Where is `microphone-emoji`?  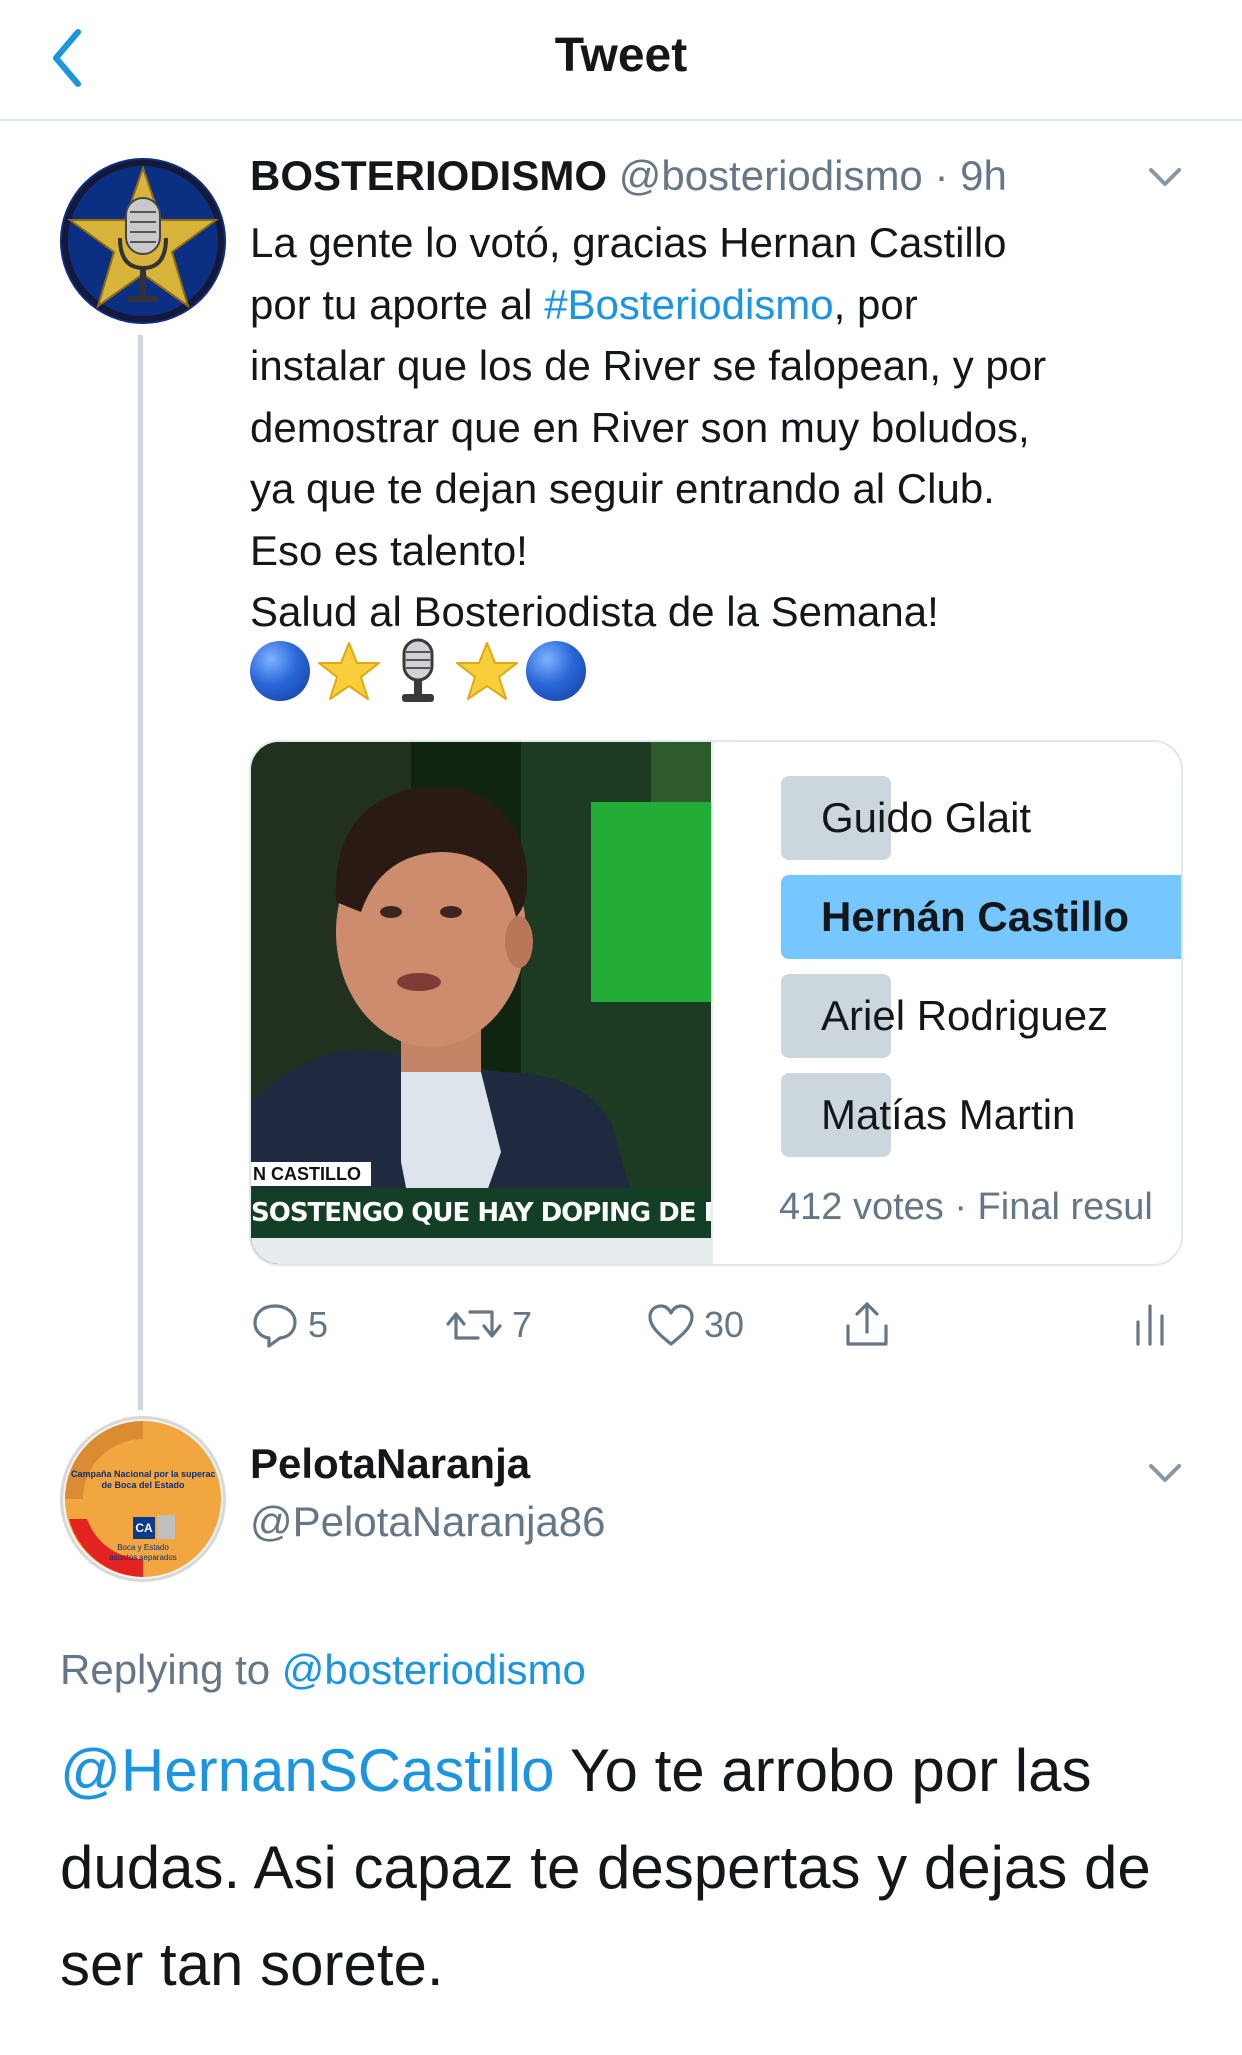
microphone-emoji is located at coordinates (418, 670).